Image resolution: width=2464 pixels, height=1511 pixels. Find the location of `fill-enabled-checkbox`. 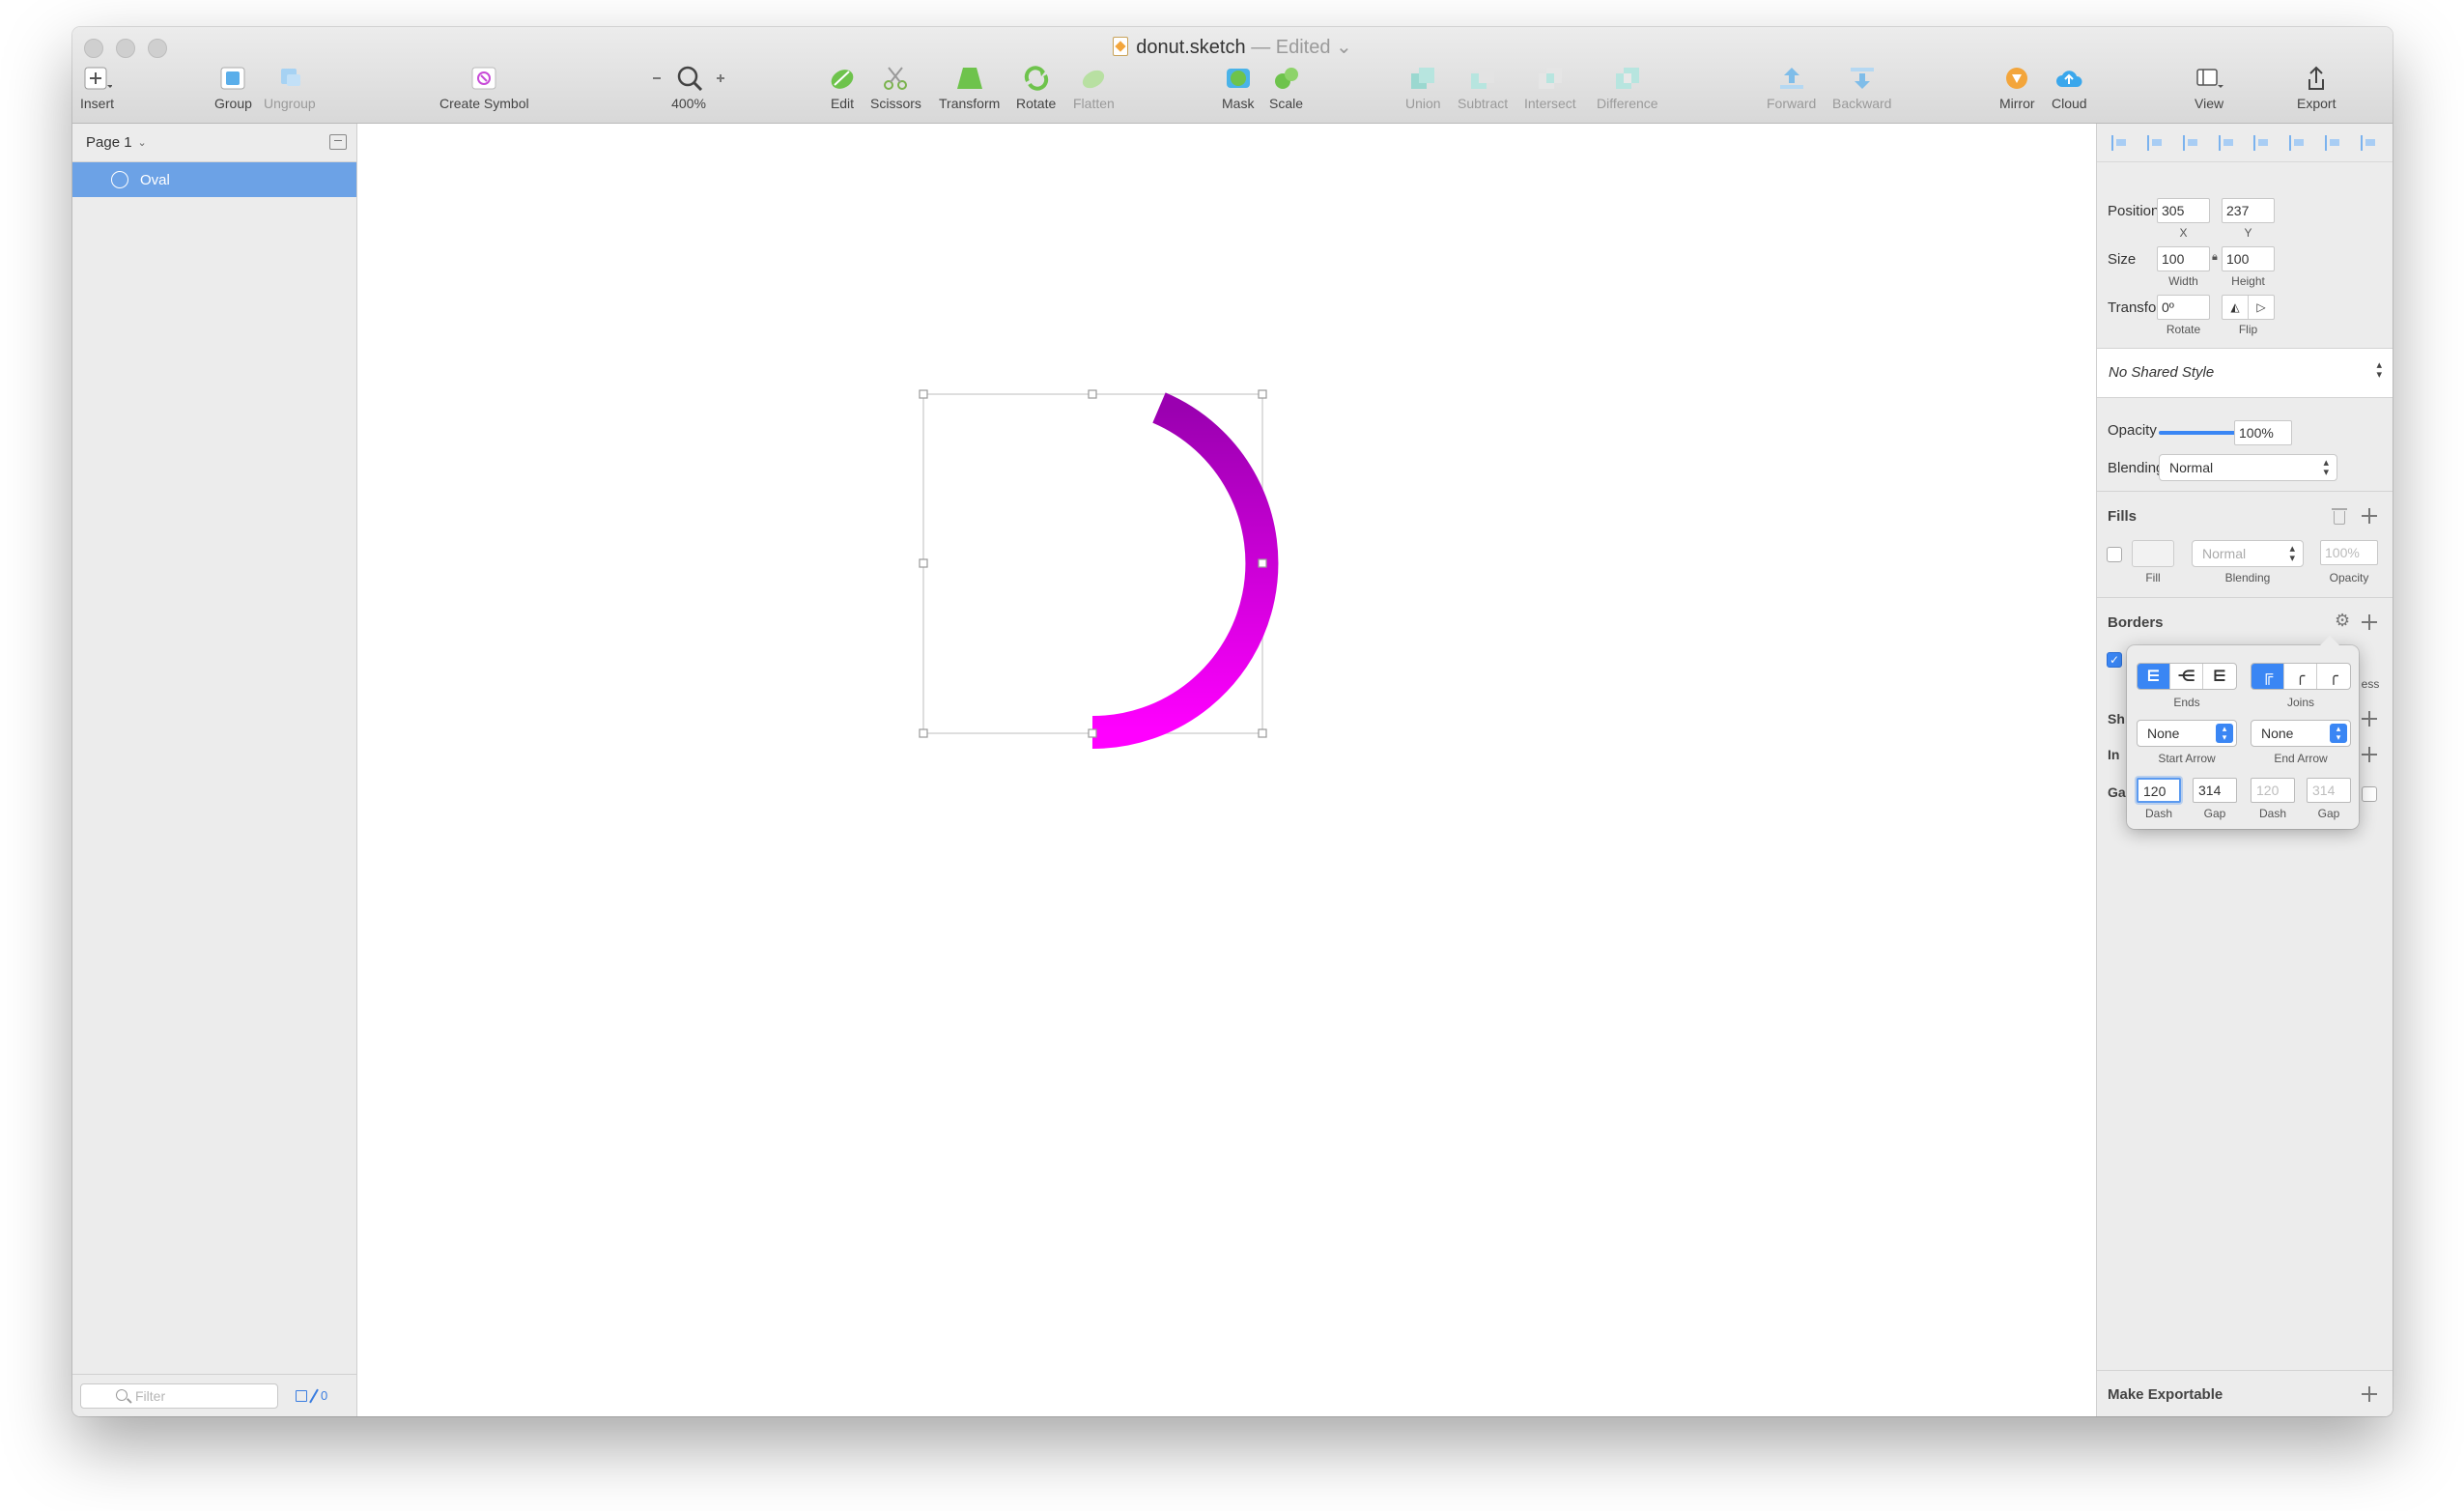

fill-enabled-checkbox is located at coordinates (2114, 555).